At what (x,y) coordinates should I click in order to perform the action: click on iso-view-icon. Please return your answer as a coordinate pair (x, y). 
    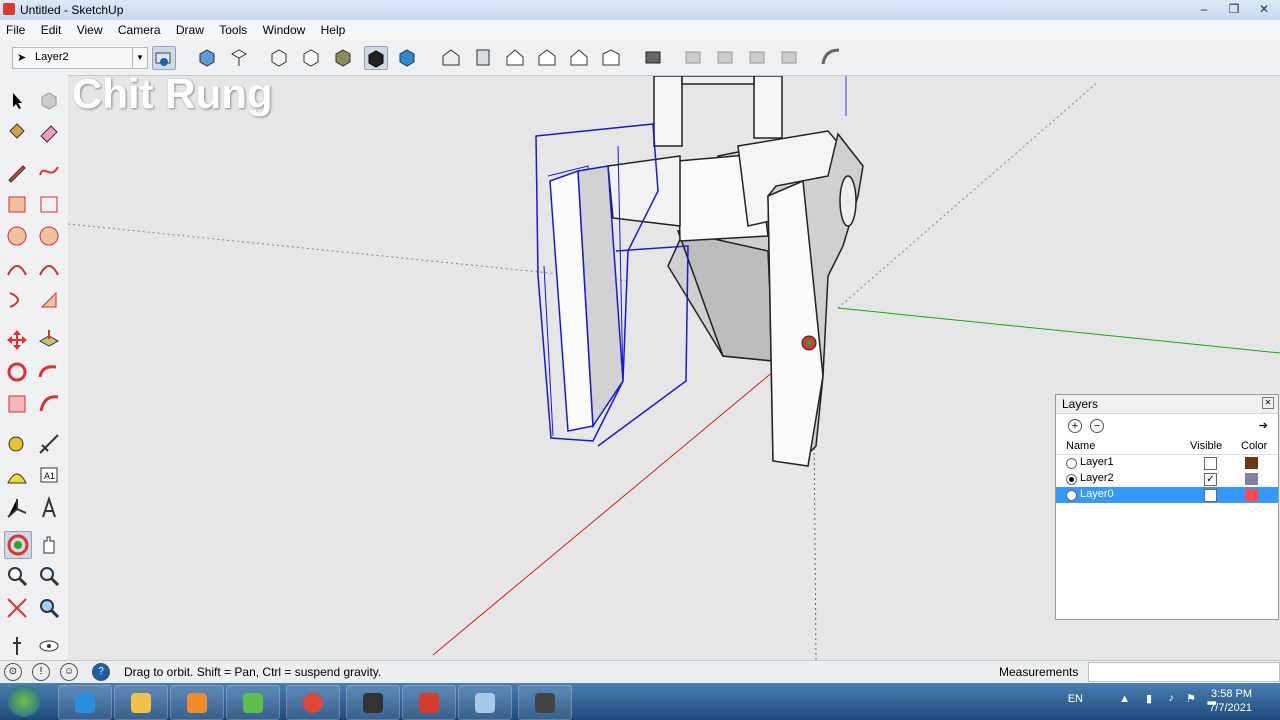
    Looking at the image, I should click on (207, 57).